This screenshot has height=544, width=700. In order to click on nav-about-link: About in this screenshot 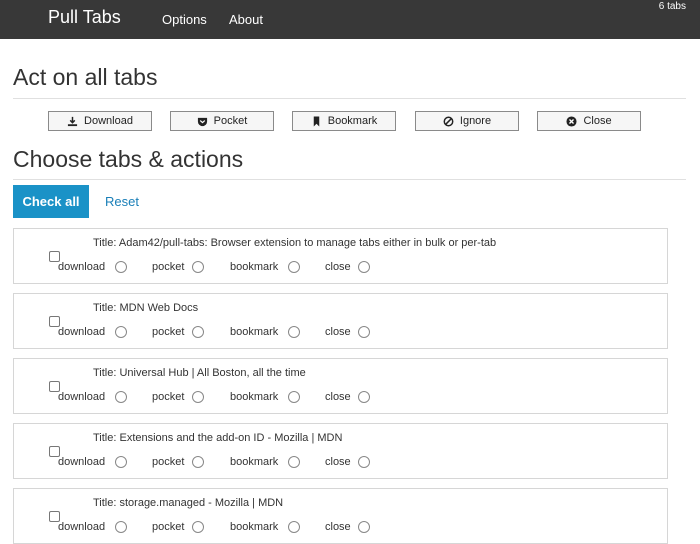, I will do `click(246, 19)`.